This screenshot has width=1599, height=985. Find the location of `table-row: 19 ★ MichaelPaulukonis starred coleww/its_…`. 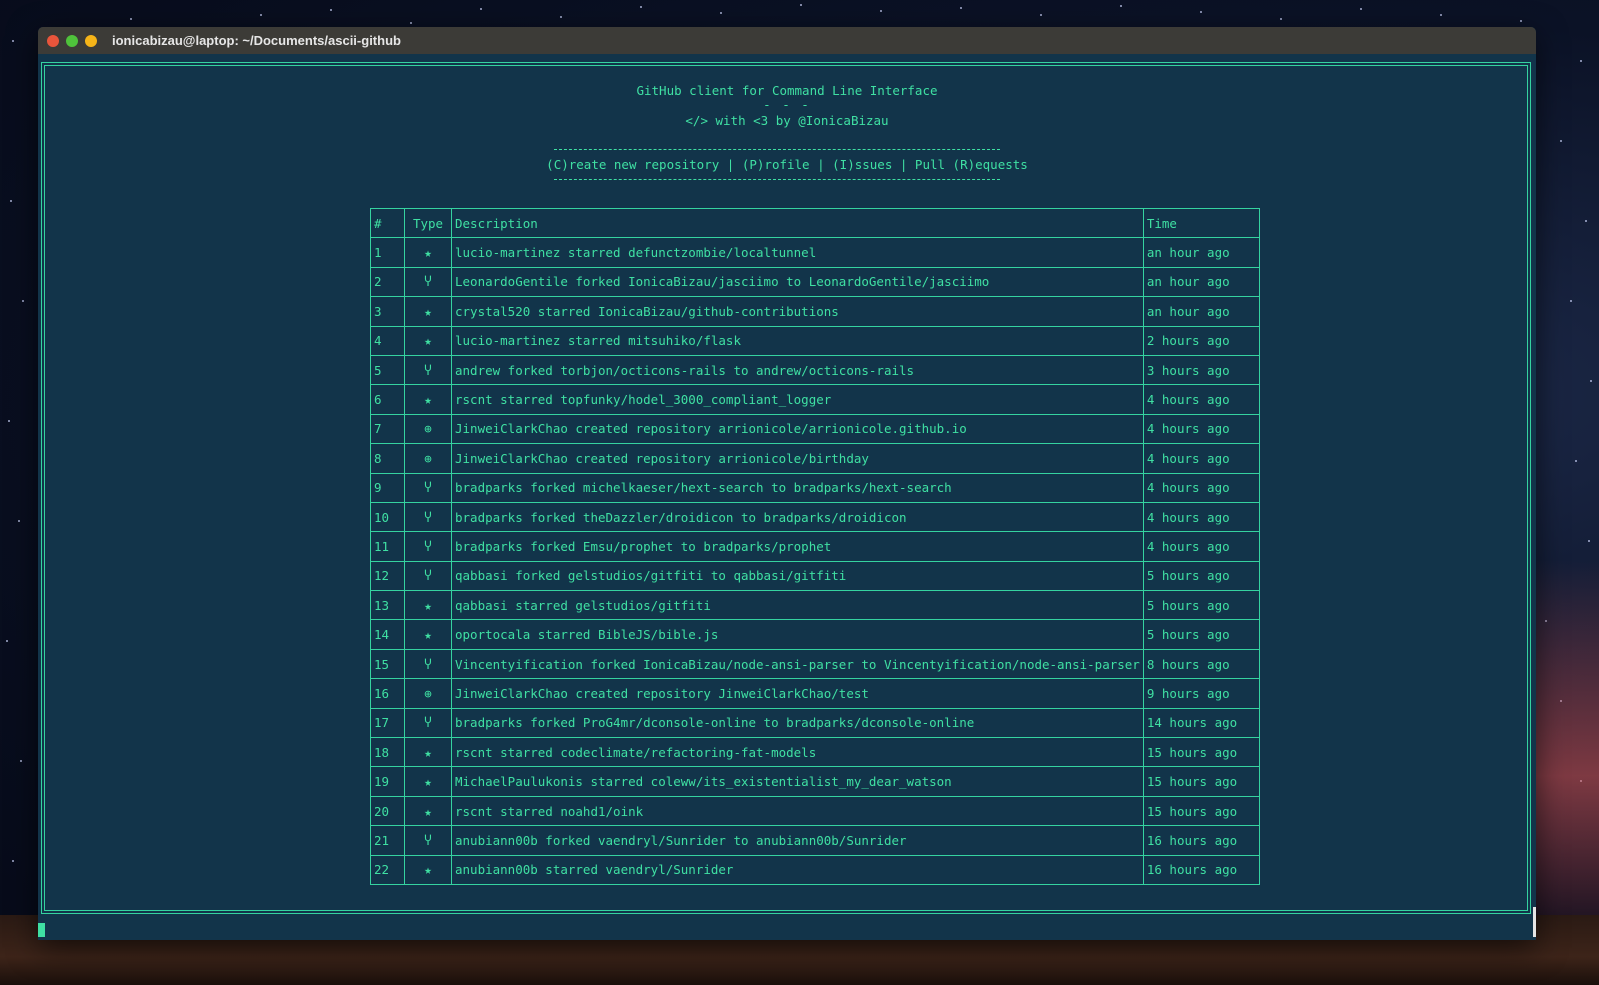

table-row: 19 ★ MichaelPaulukonis starred coleww/its_… is located at coordinates (815, 781).